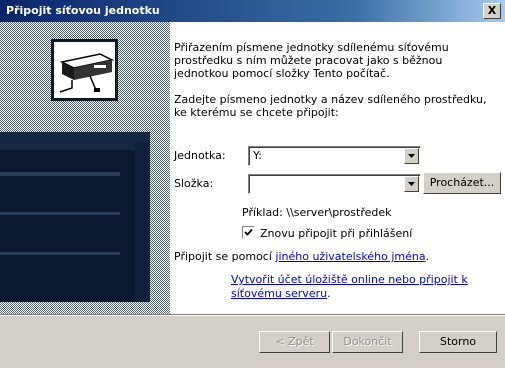 This screenshot has height=368, width=505. I want to click on close-icon: X, so click(492, 10).